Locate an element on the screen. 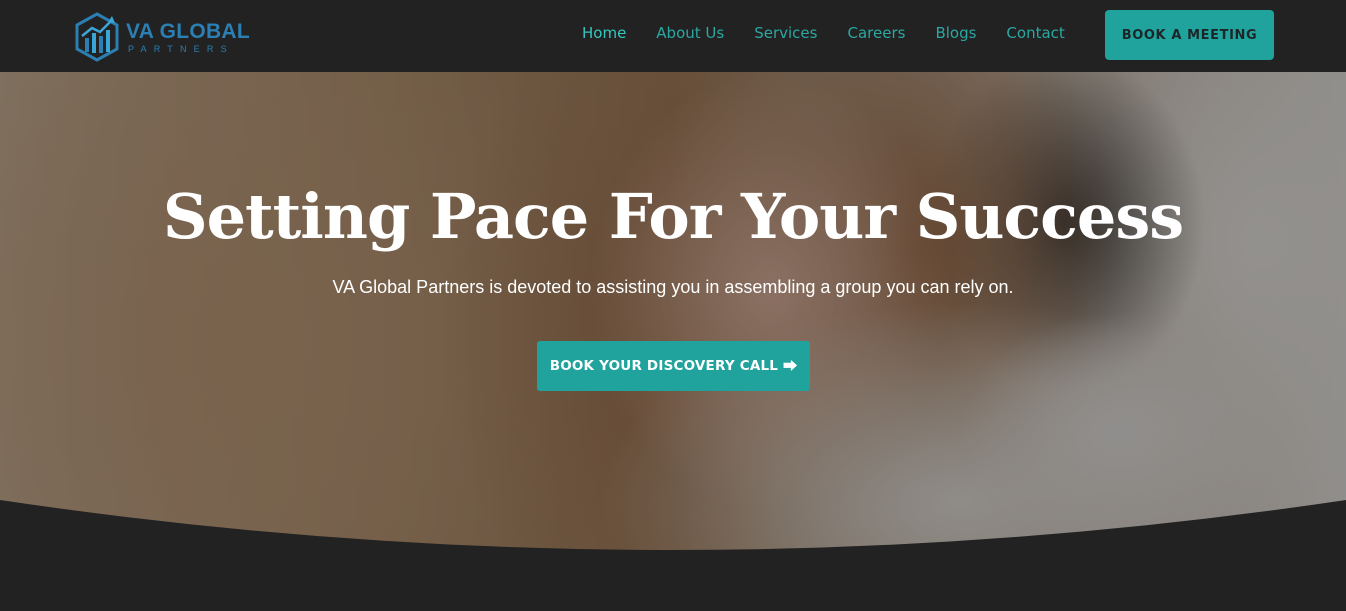 The width and height of the screenshot is (1346, 611). brand-logo: VA GLOBAL PARTNERS is located at coordinates (167, 37).